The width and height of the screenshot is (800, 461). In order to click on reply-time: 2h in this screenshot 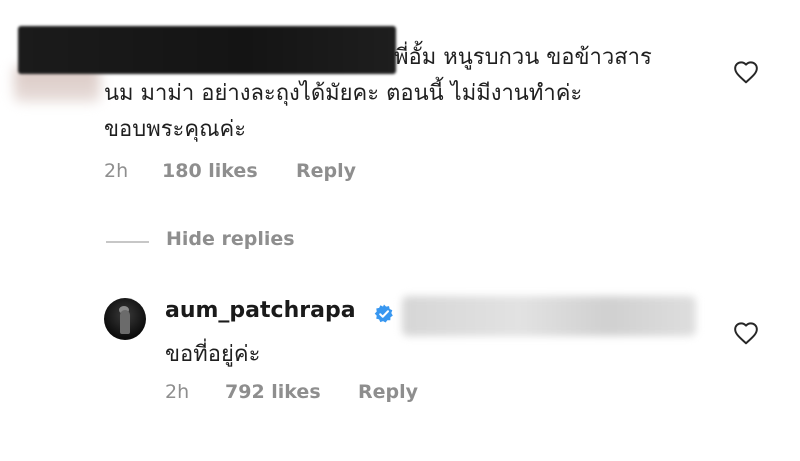, I will do `click(177, 392)`.